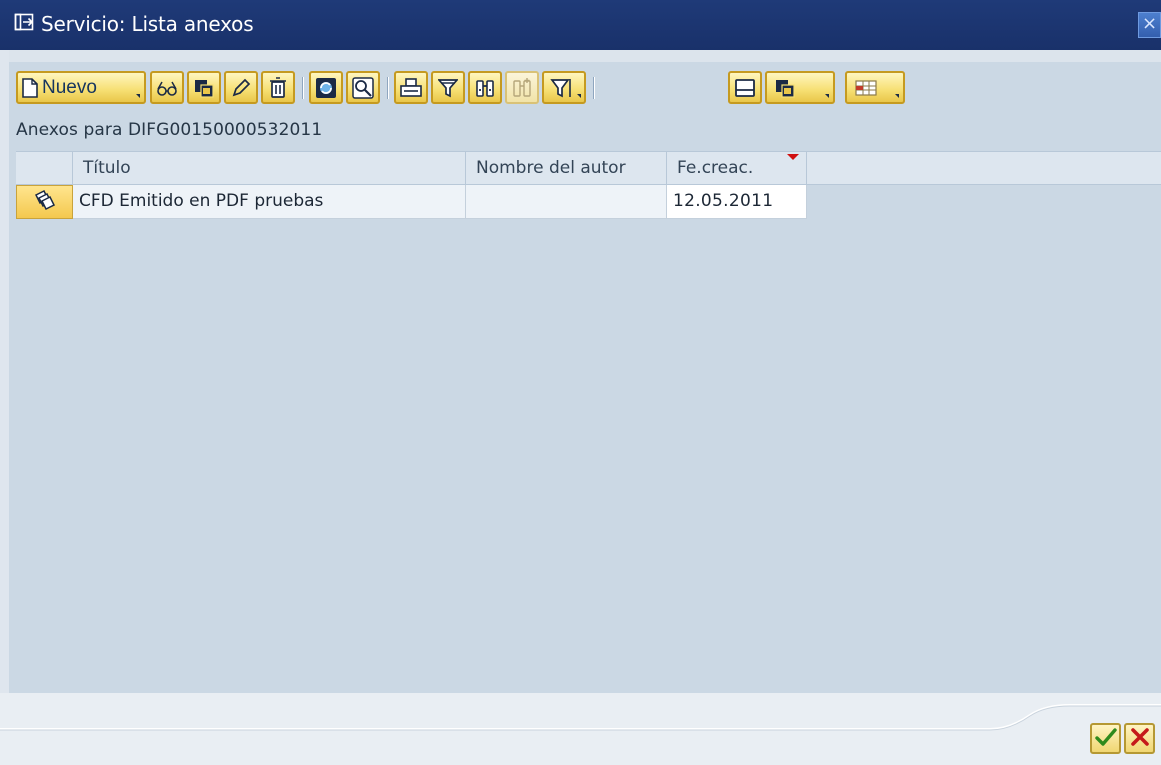 Image resolution: width=1161 pixels, height=765 pixels. Describe the element at coordinates (30, 87) in the screenshot. I see `new-document-icon` at that location.